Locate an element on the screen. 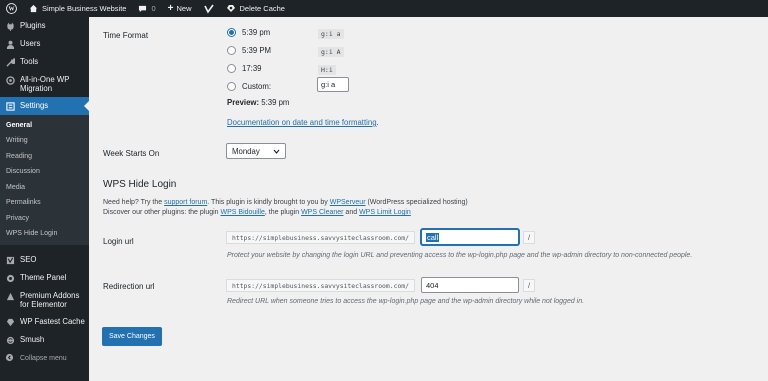  submenu-item-reading: Reading is located at coordinates (44, 157).